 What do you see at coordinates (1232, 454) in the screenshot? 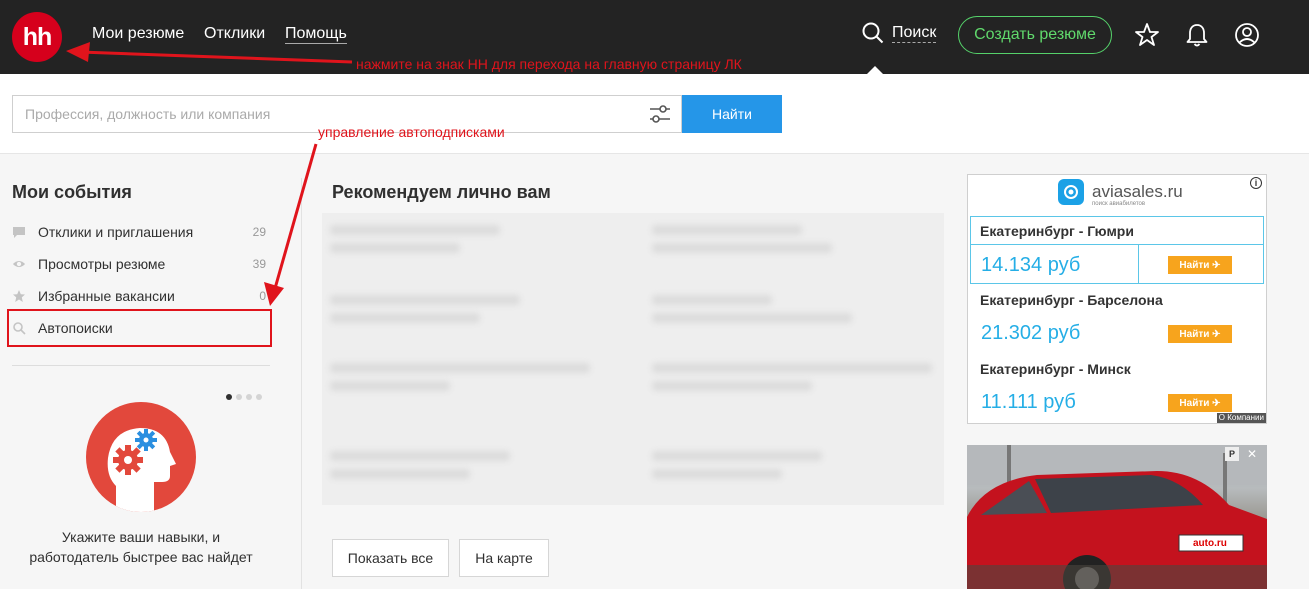
I see `ad-badge: P` at bounding box center [1232, 454].